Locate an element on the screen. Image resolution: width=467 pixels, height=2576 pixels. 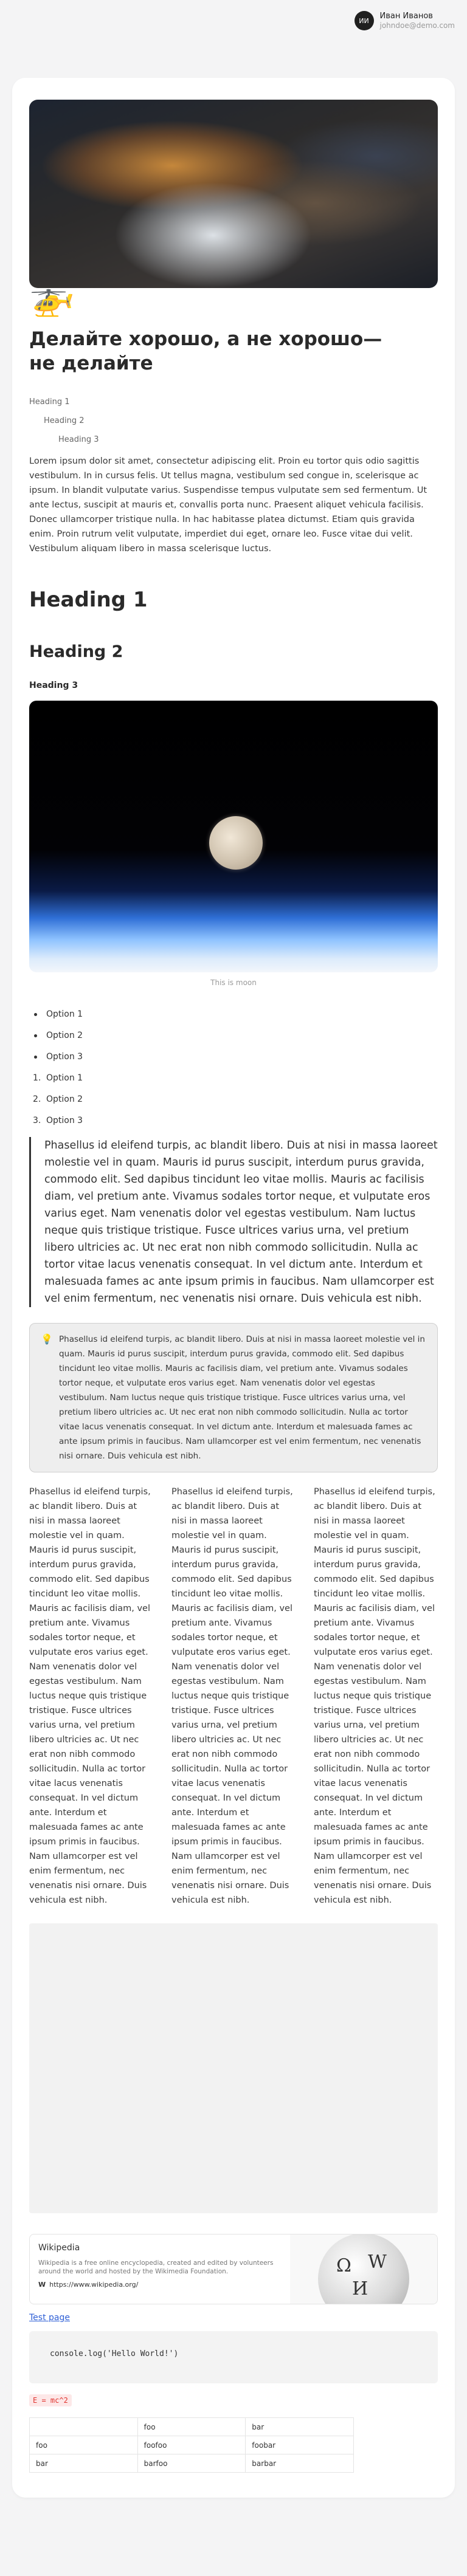
numbered-item: 1. Option 1 is located at coordinates (233, 1078).